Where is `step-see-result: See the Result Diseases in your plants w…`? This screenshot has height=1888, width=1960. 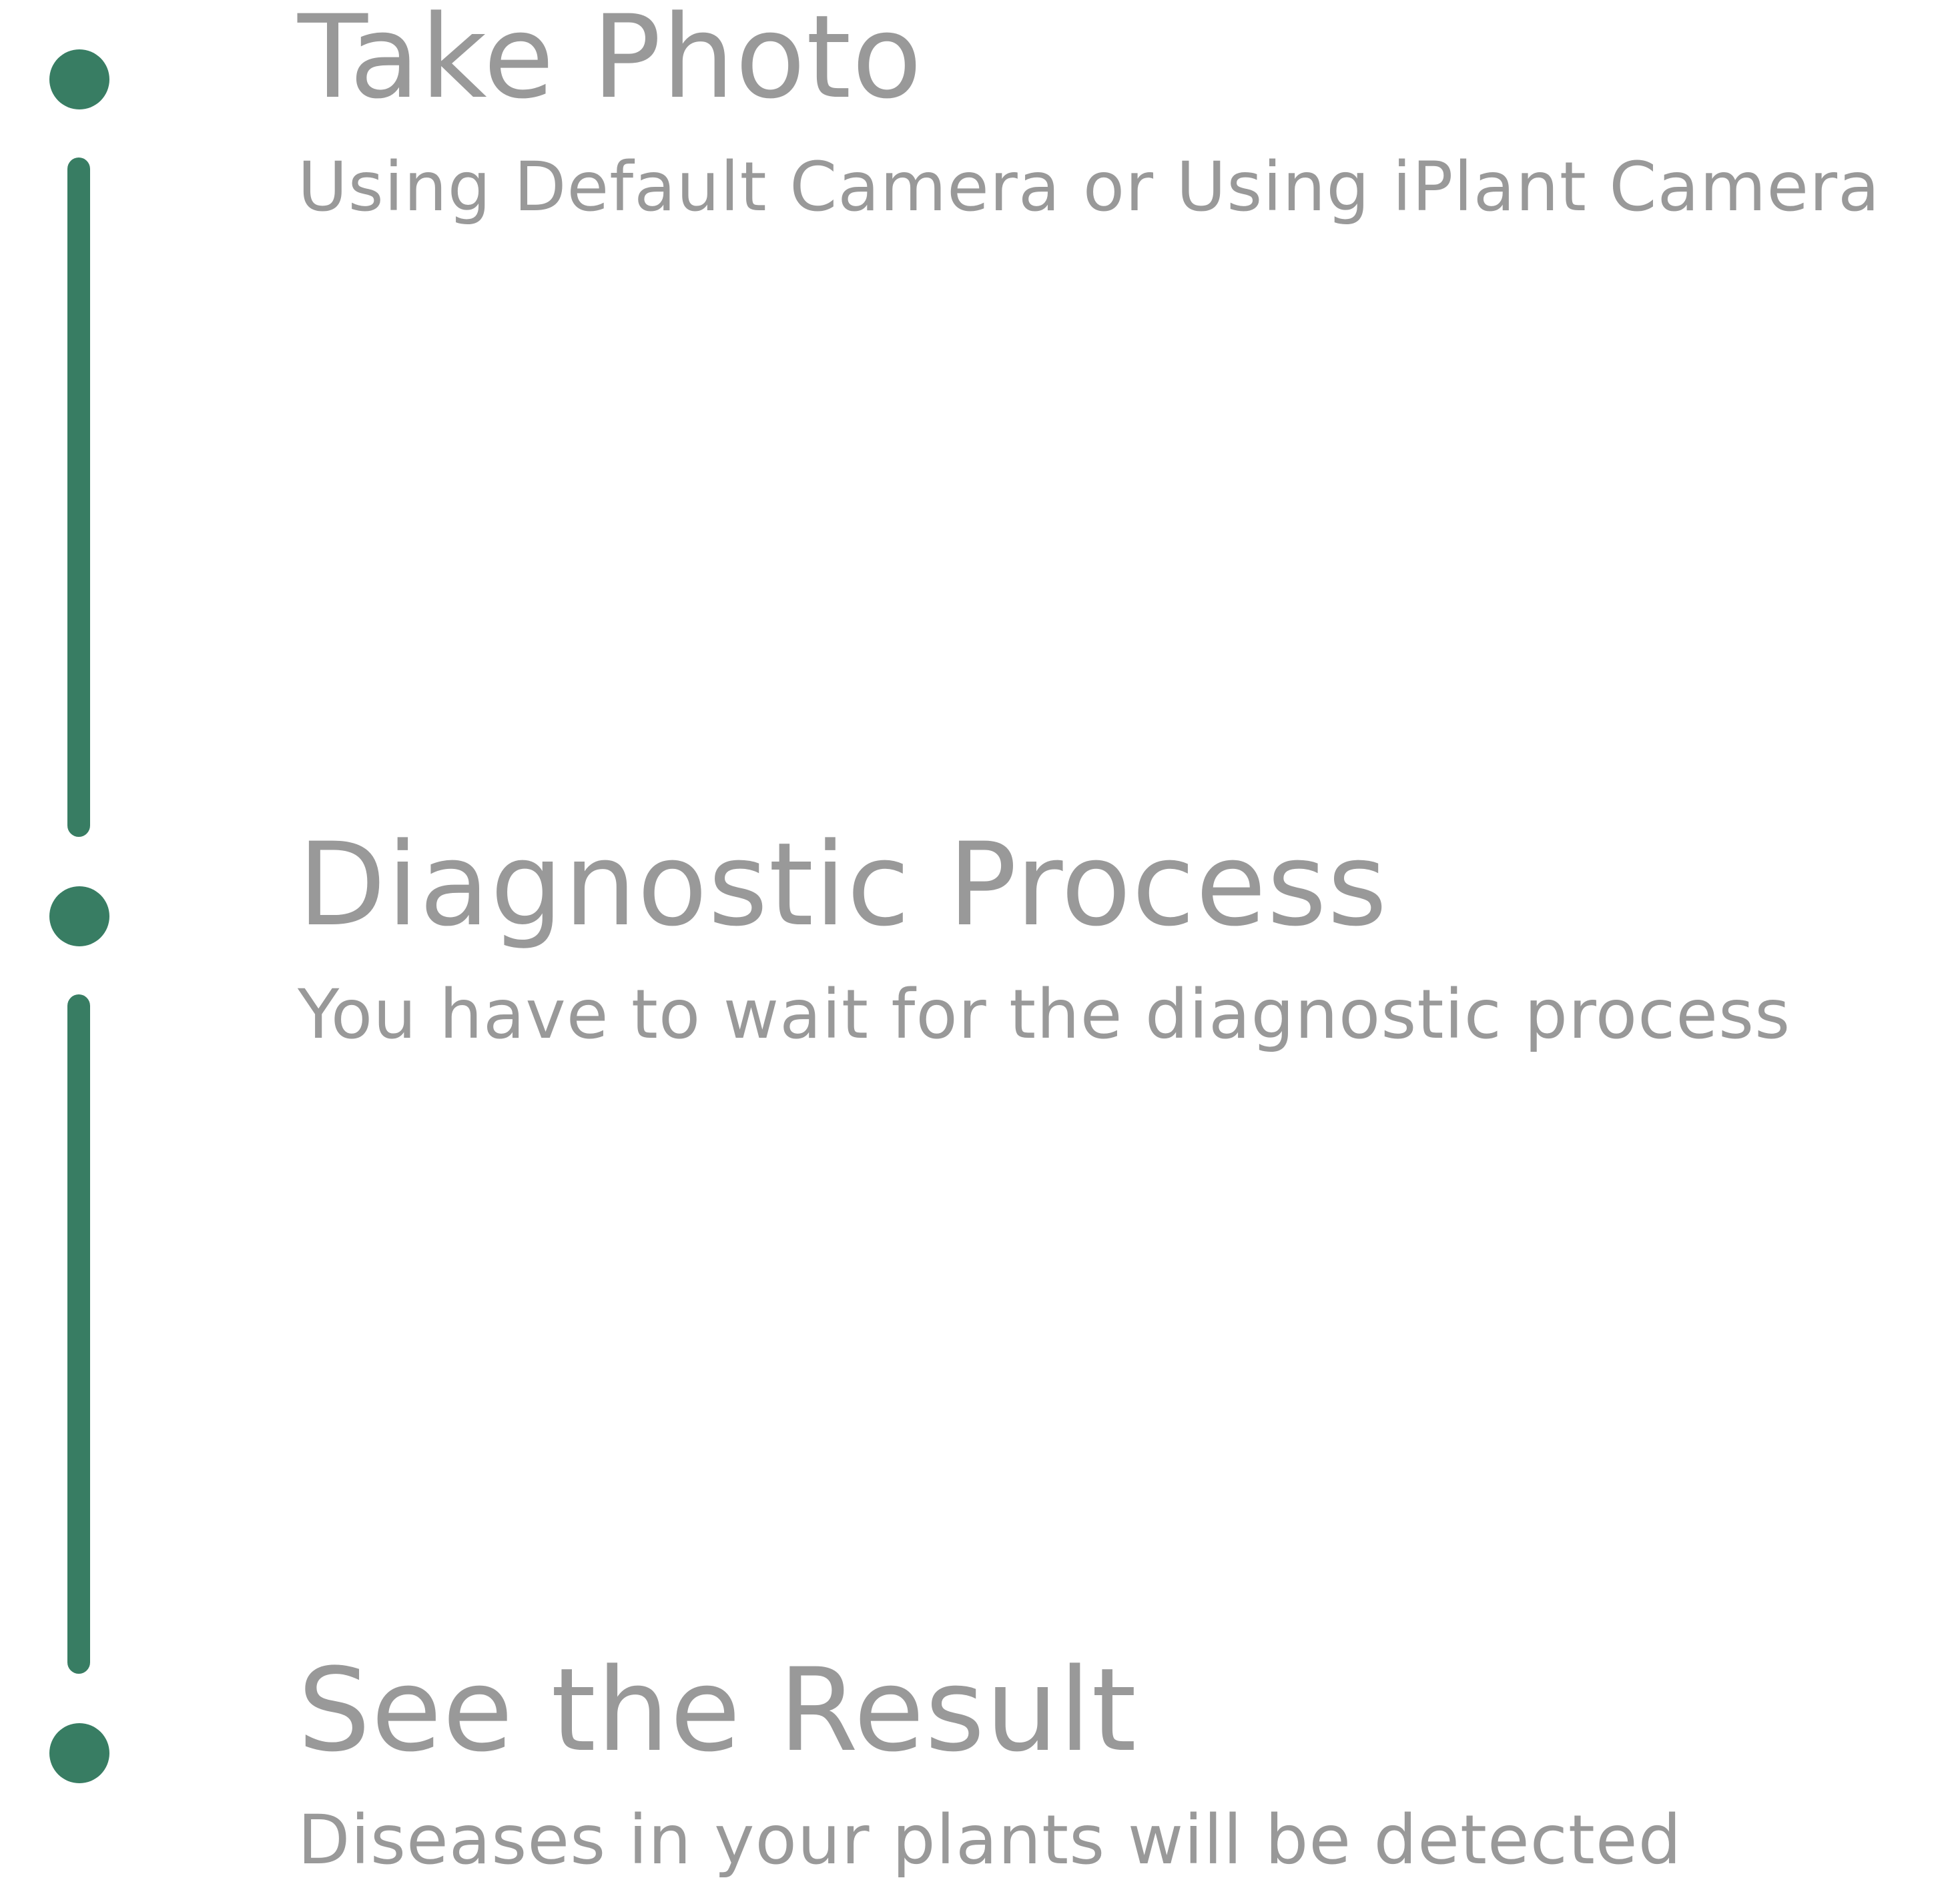 step-see-result: See the Result Diseases in your plants w… is located at coordinates (1122, 1764).